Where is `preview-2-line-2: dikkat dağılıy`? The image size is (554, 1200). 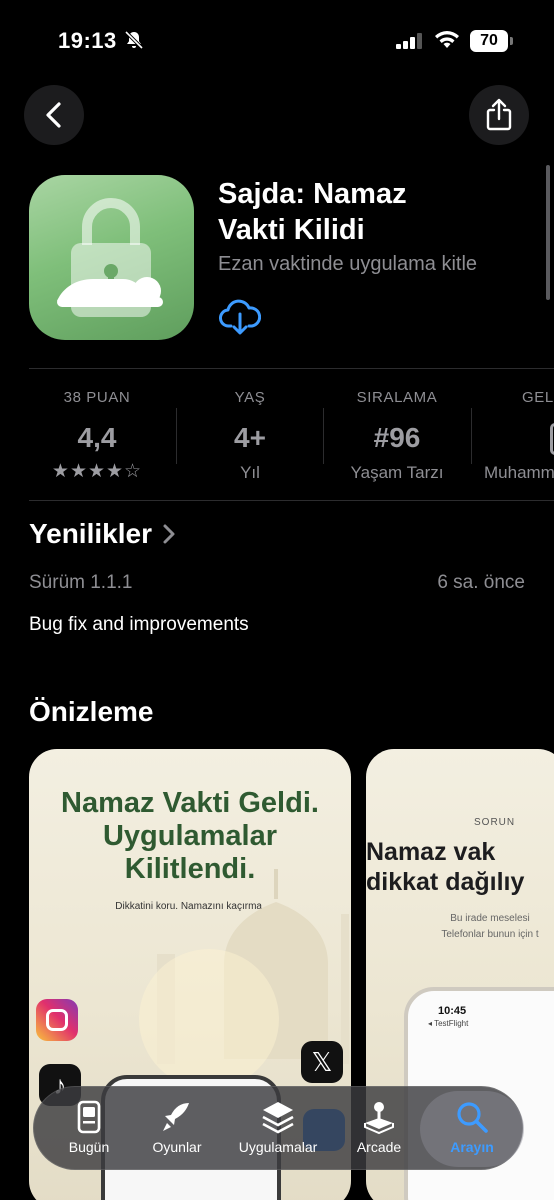 preview-2-line-2: dikkat dağılıy is located at coordinates (445, 882).